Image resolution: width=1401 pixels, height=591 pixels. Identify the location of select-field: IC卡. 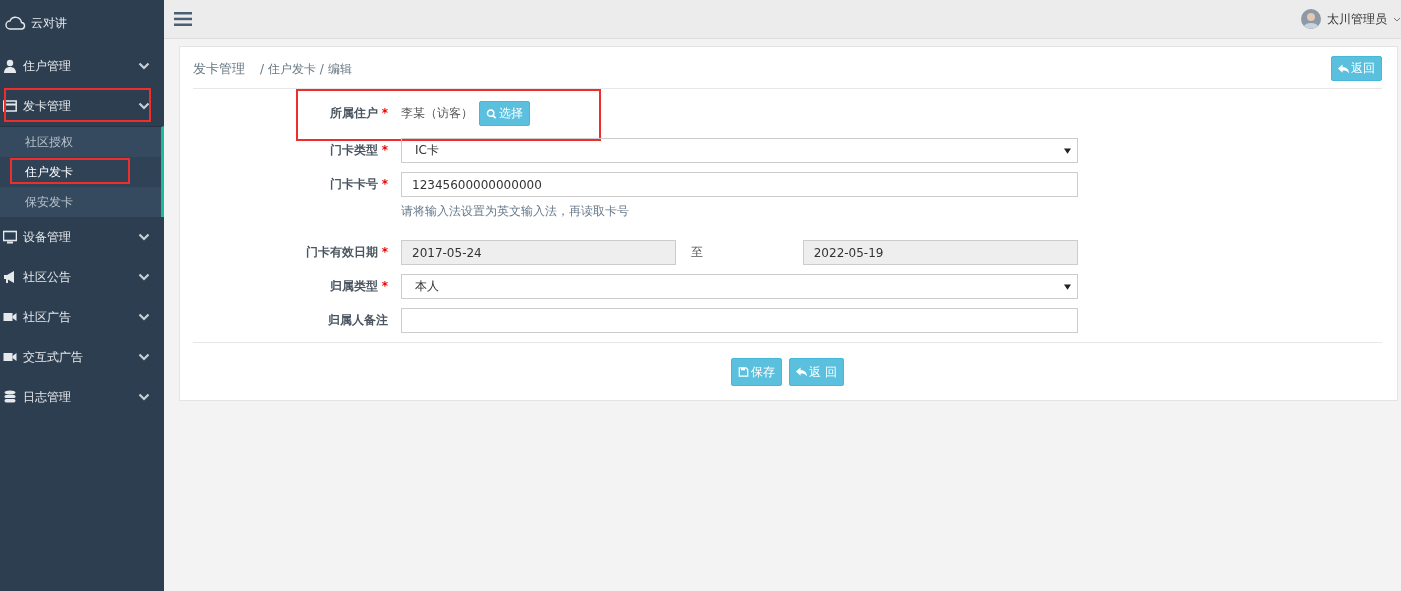
(739, 150).